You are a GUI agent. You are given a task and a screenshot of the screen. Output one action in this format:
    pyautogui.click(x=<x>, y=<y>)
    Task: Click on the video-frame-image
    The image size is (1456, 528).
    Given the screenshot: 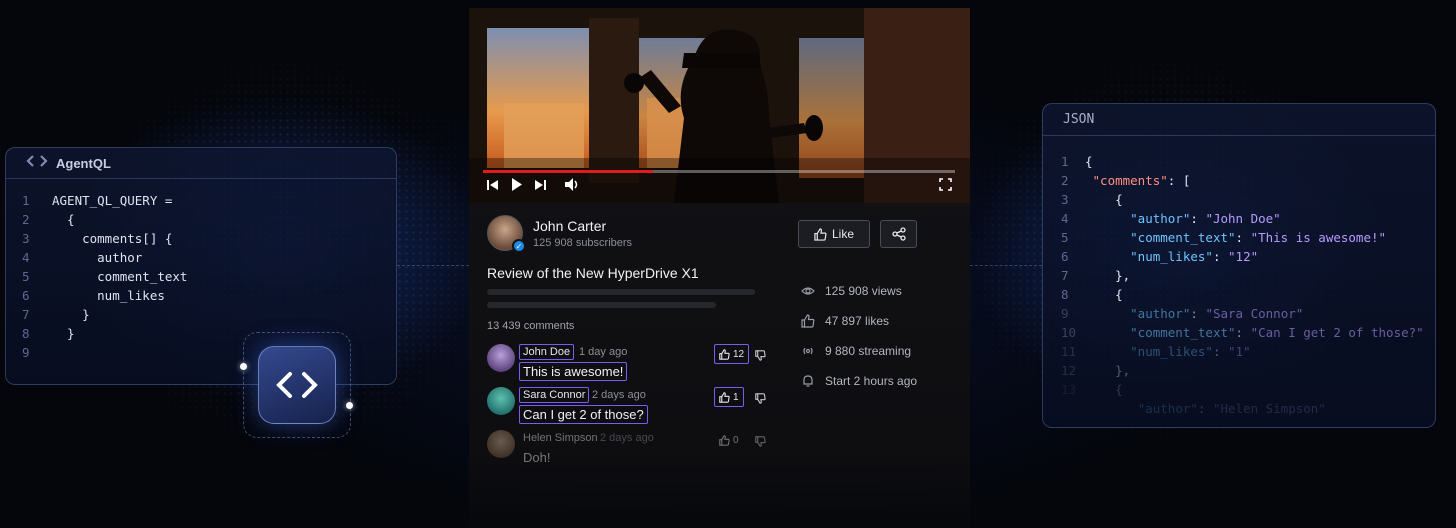 What is the action you would take?
    pyautogui.click(x=719, y=105)
    